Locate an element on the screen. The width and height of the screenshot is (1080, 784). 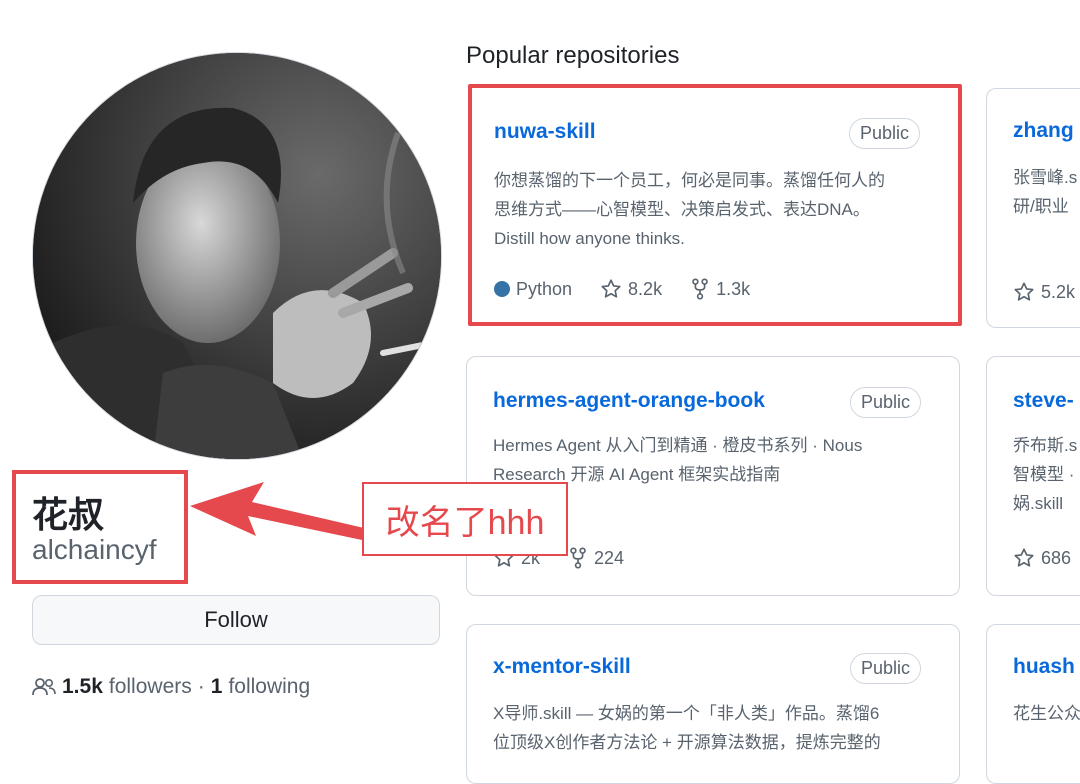
repo-meta: 5.2k is located at coordinates (1044, 292).